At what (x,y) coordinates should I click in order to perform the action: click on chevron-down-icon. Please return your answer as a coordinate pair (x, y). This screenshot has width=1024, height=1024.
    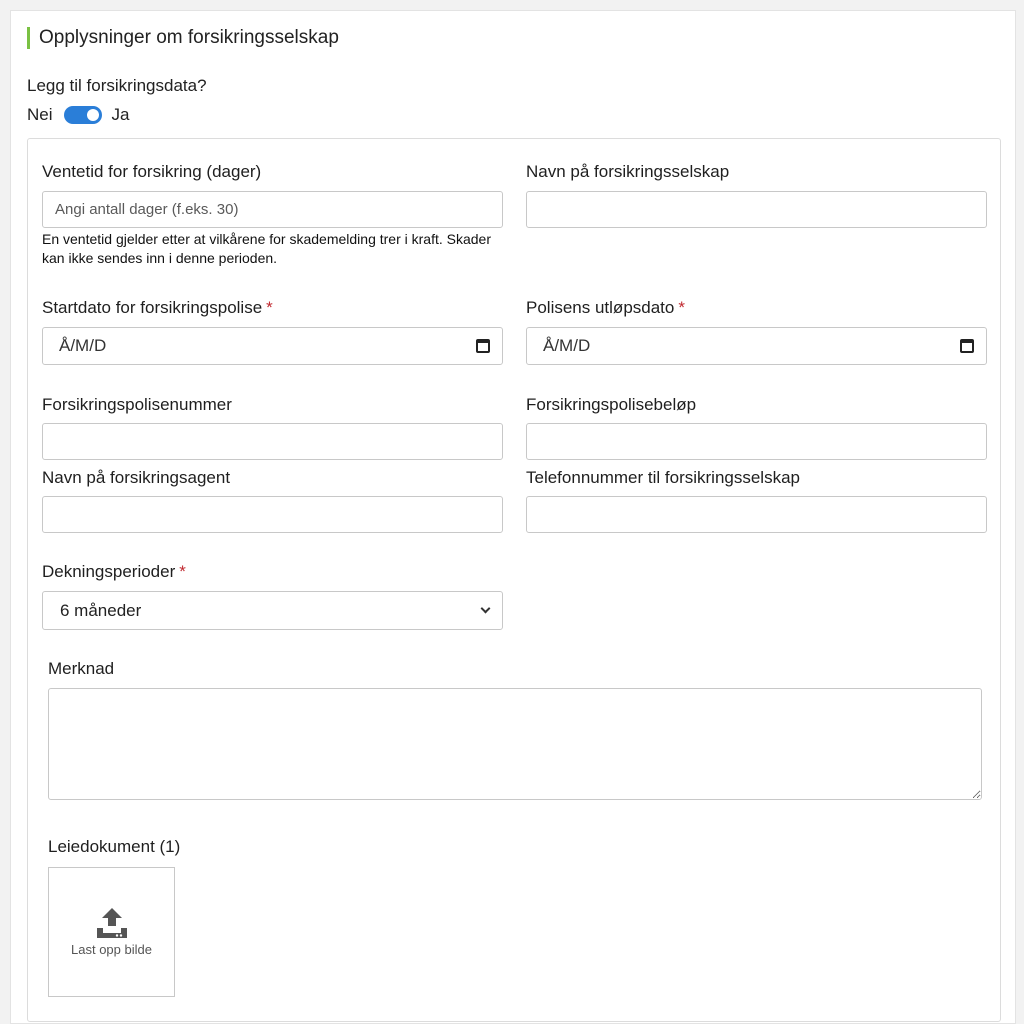
    Looking at the image, I should click on (485, 608).